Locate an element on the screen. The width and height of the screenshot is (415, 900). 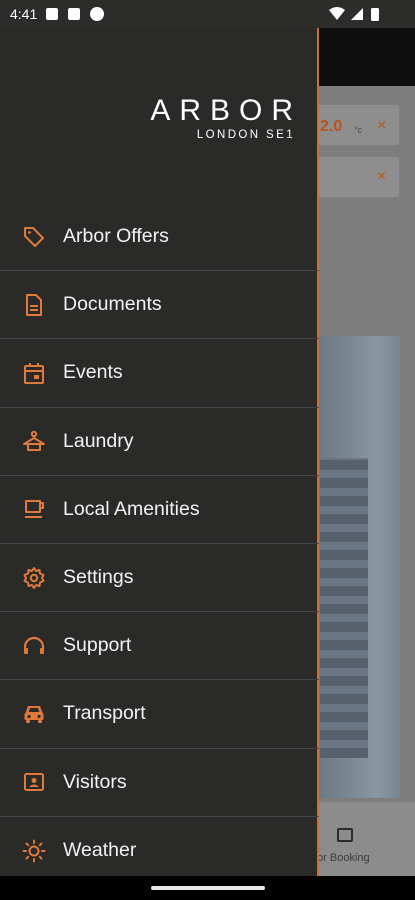
menu-item-label: Weather is located at coordinates (100, 850).